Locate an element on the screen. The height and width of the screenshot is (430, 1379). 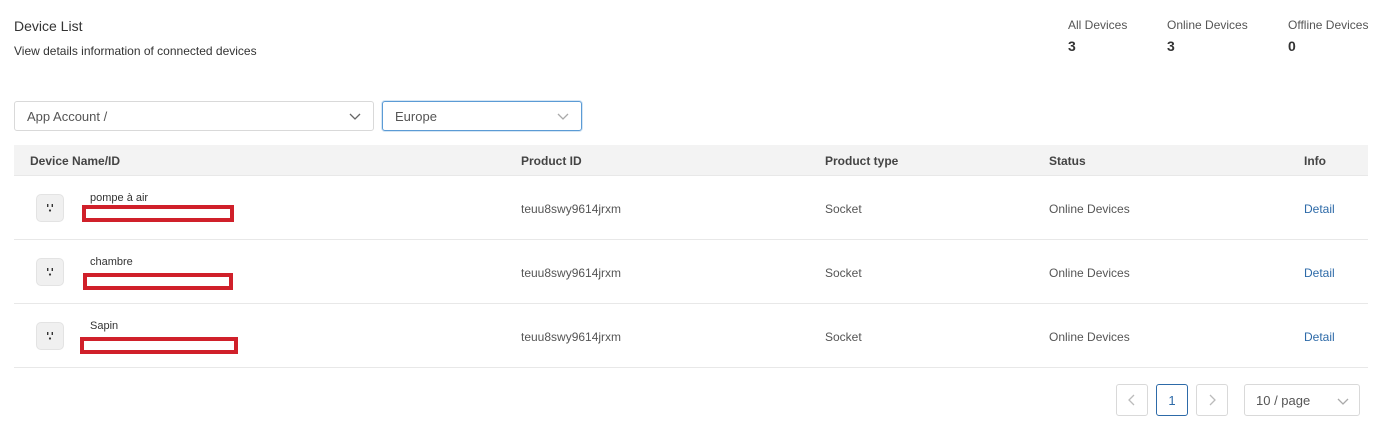
stat-offline-devices: Offline Devices 0 is located at coordinates (1328, 36).